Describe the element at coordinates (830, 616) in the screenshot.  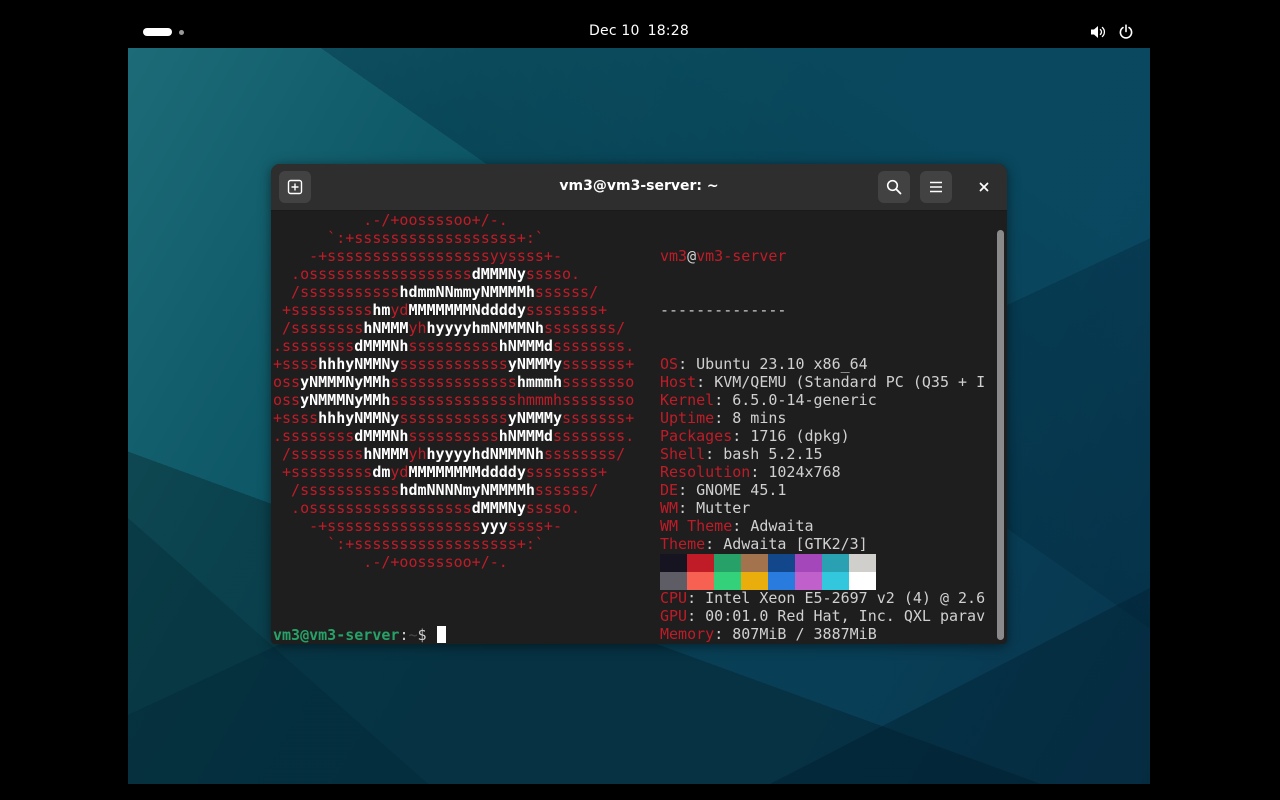
I see `info-row: GPU: 00:01.0 Red Hat, Inc. QXL parav` at that location.